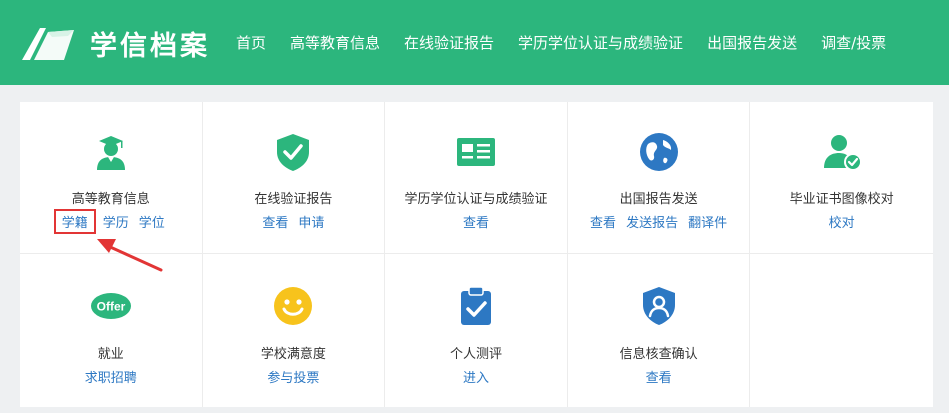  What do you see at coordinates (475, 354) in the screenshot?
I see `card-title: 个人测评` at bounding box center [475, 354].